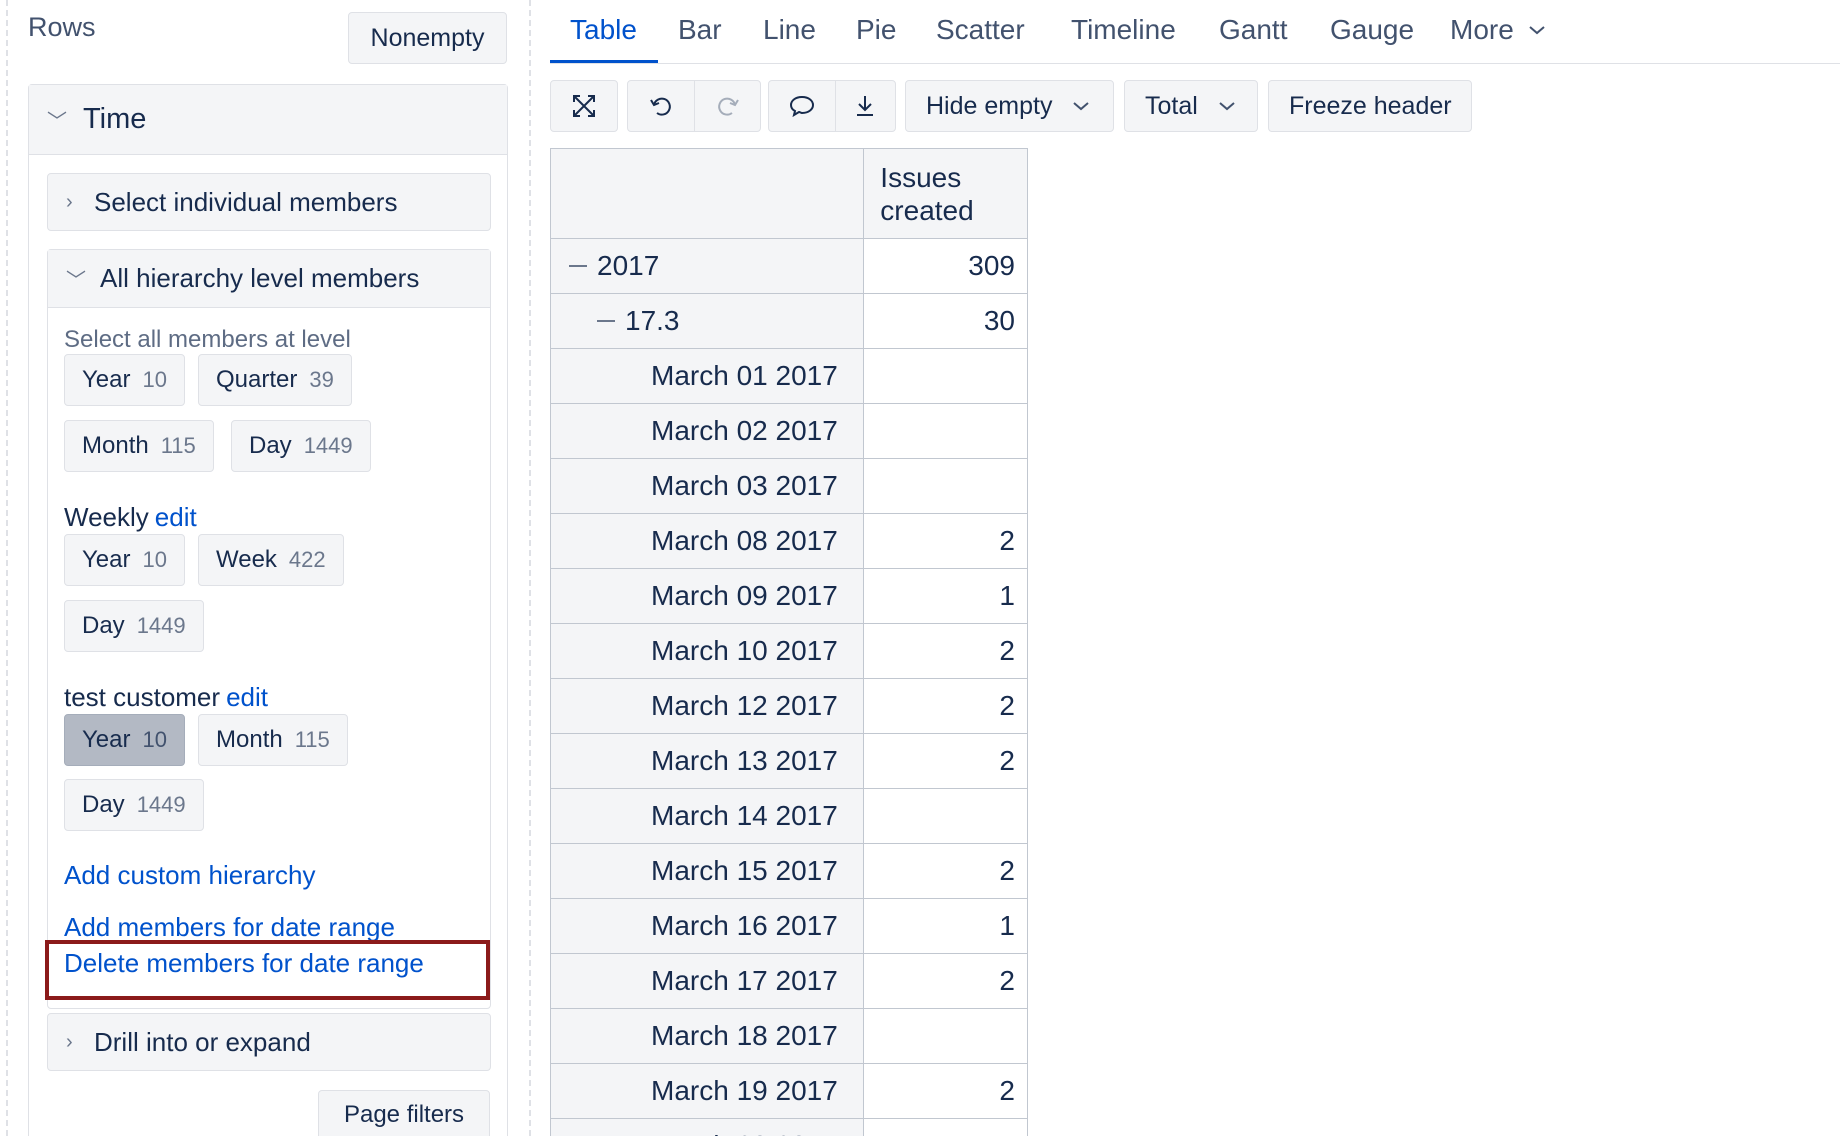  What do you see at coordinates (1253, 30) in the screenshot?
I see `tab-gantt: Gantt` at bounding box center [1253, 30].